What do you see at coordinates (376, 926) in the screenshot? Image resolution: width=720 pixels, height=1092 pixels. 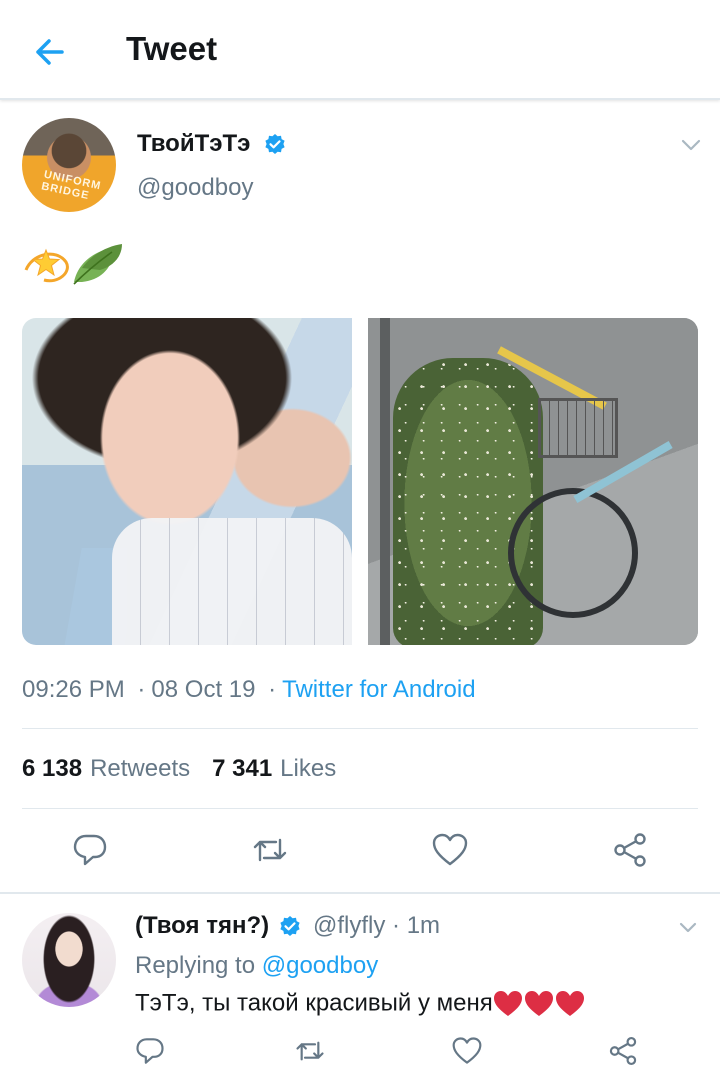 I see `reply-author-handle: @flyfly · 1m` at bounding box center [376, 926].